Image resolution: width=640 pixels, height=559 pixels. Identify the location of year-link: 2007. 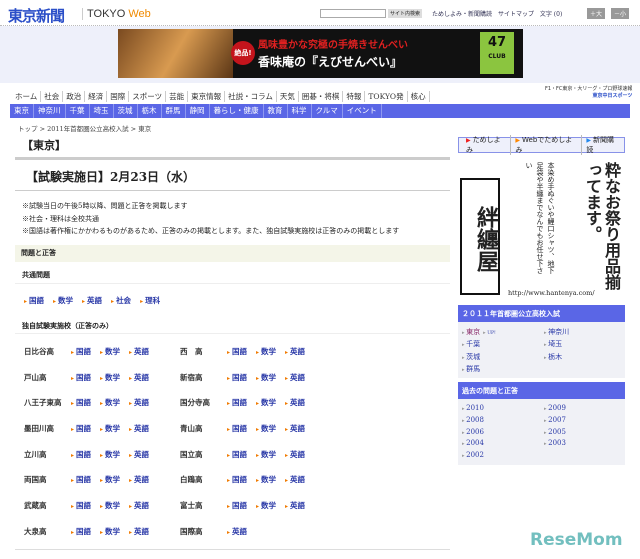
(584, 421).